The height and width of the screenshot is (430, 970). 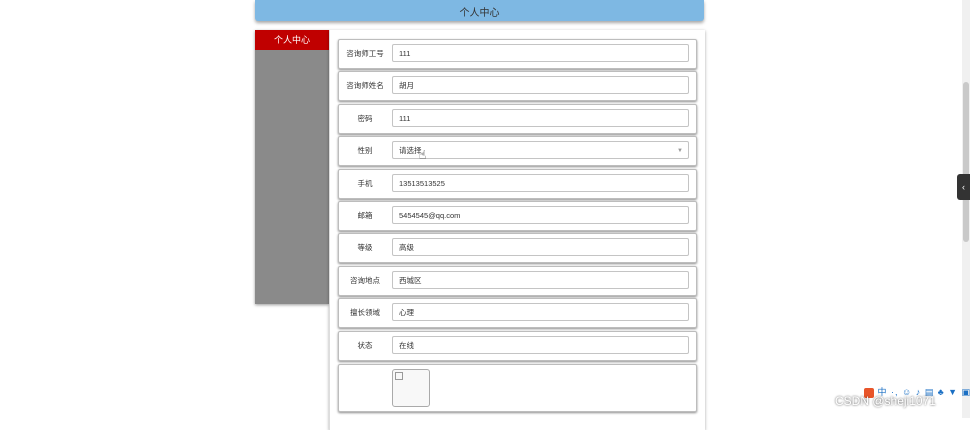 What do you see at coordinates (365, 280) in the screenshot?
I see `field-label: 咨询地点` at bounding box center [365, 280].